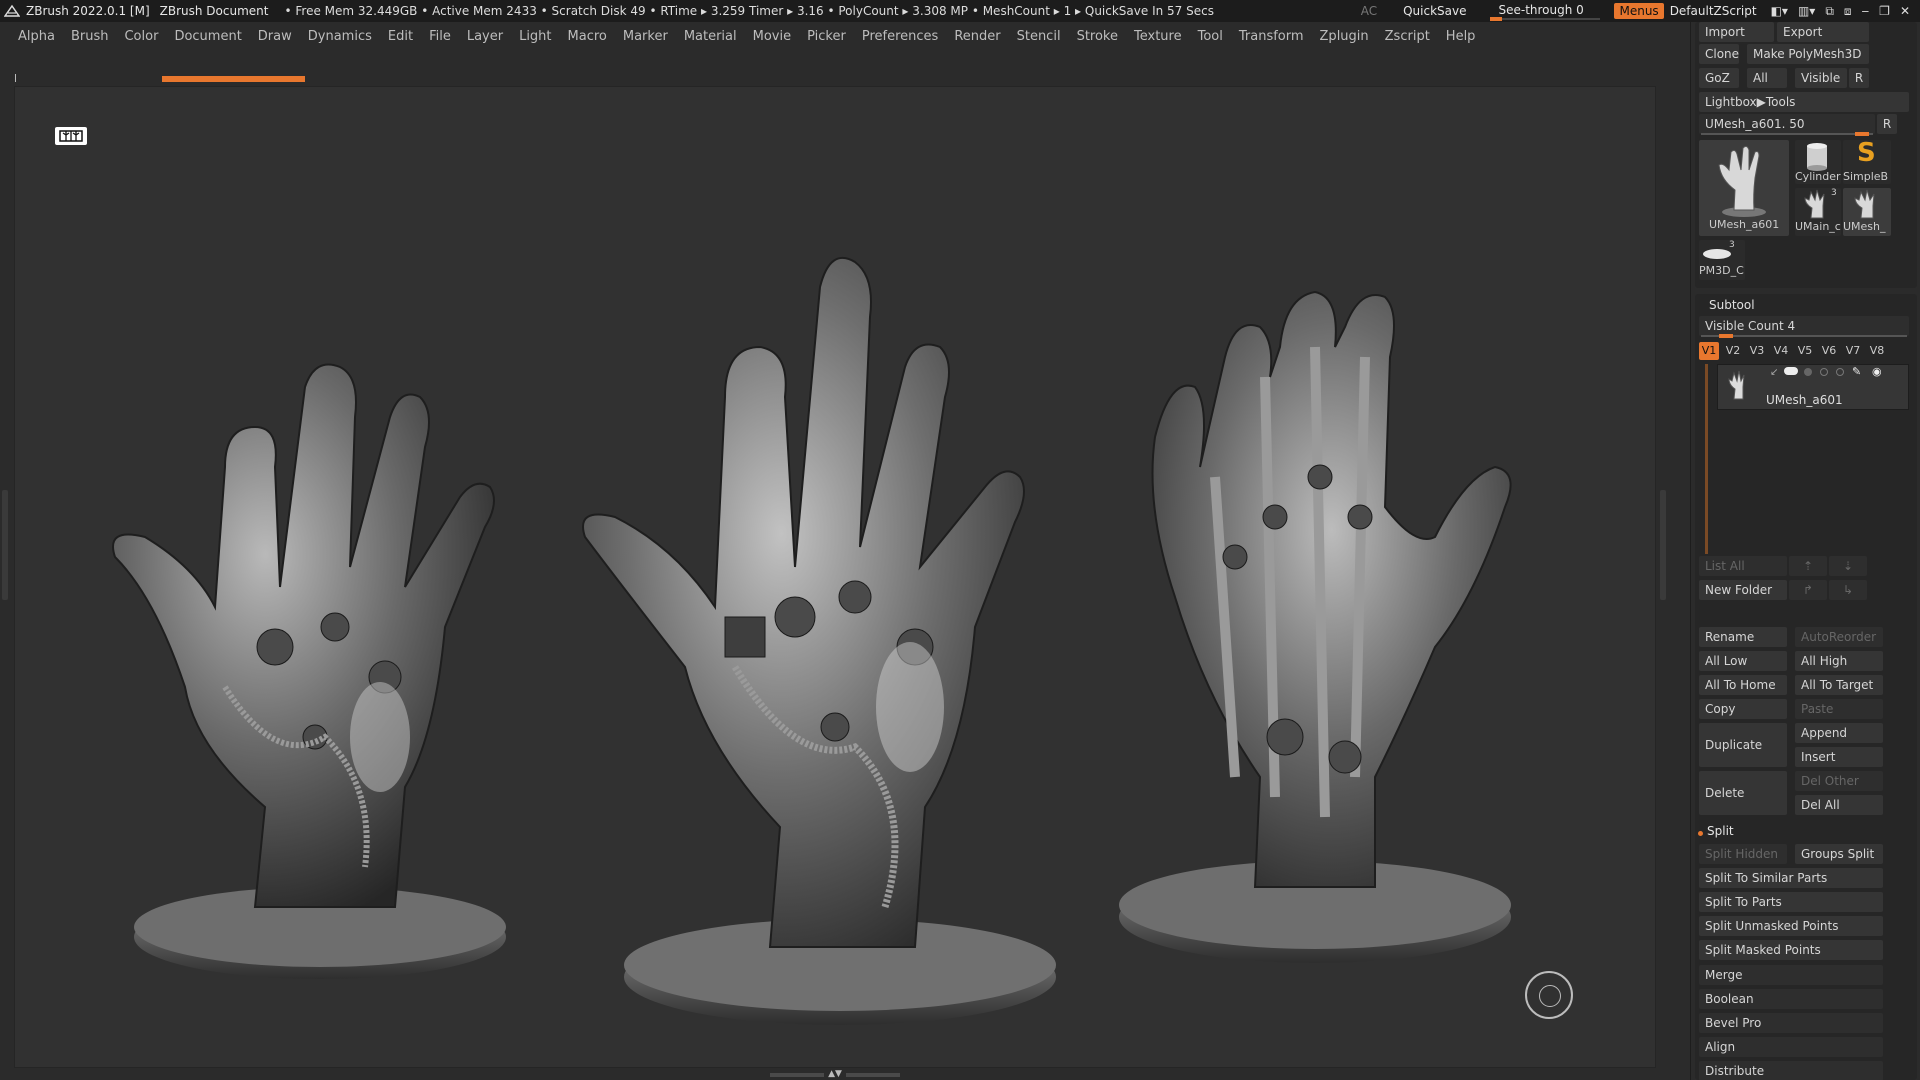  Describe the element at coordinates (1791, 999) in the screenshot. I see `boolean-section: Boolean` at that location.